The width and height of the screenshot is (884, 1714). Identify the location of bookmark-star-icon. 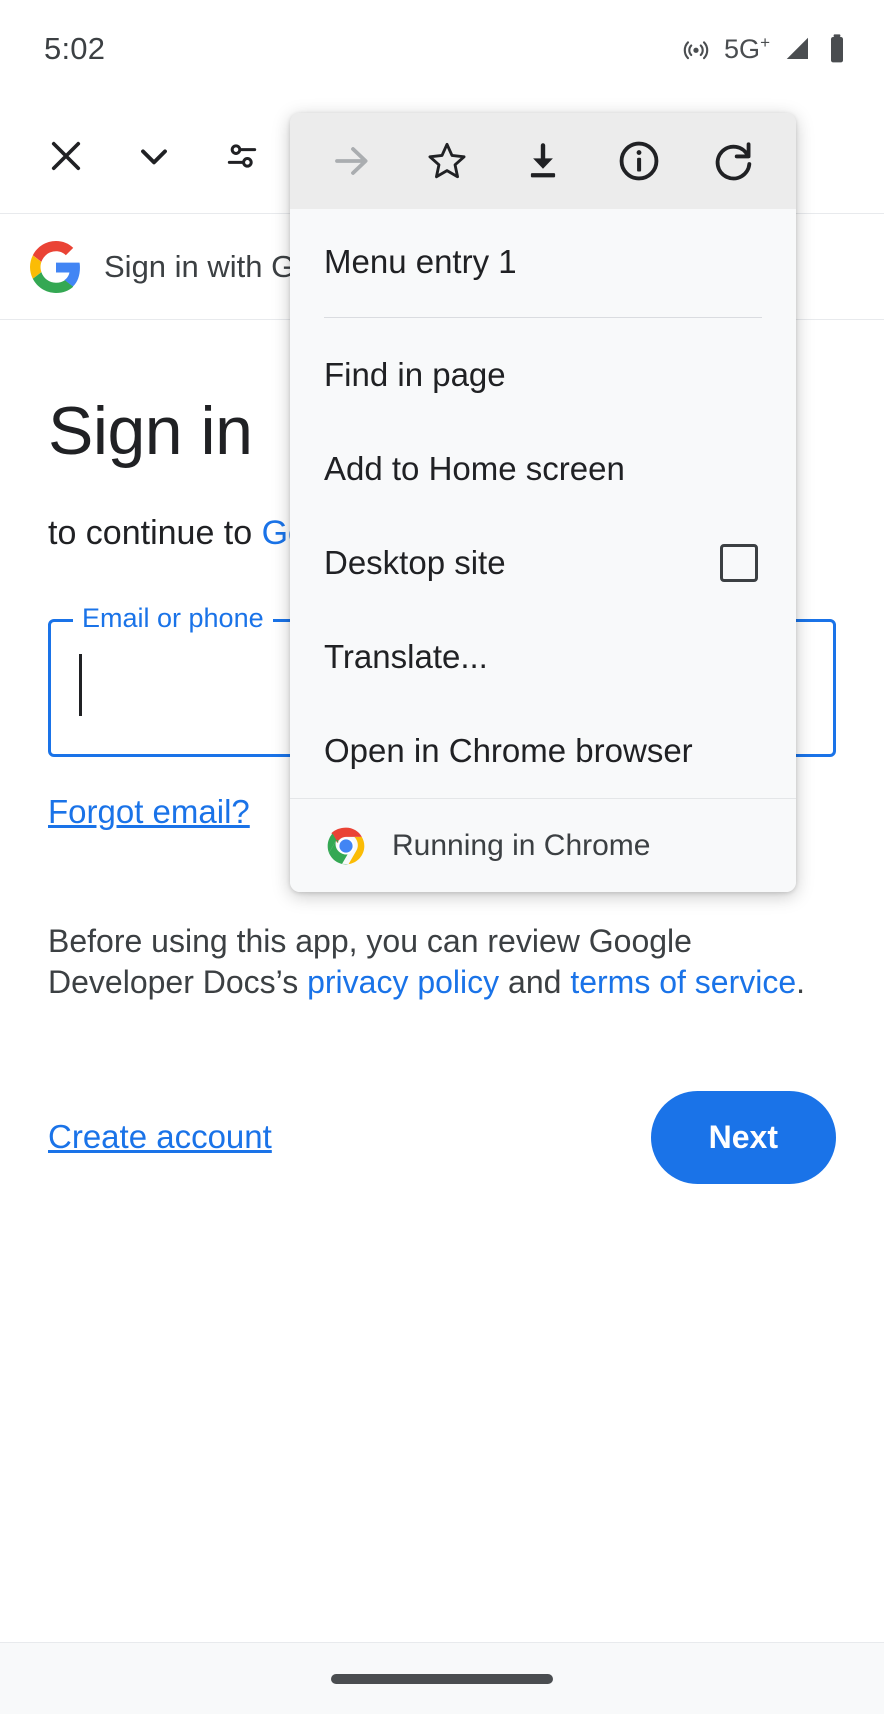
(447, 161).